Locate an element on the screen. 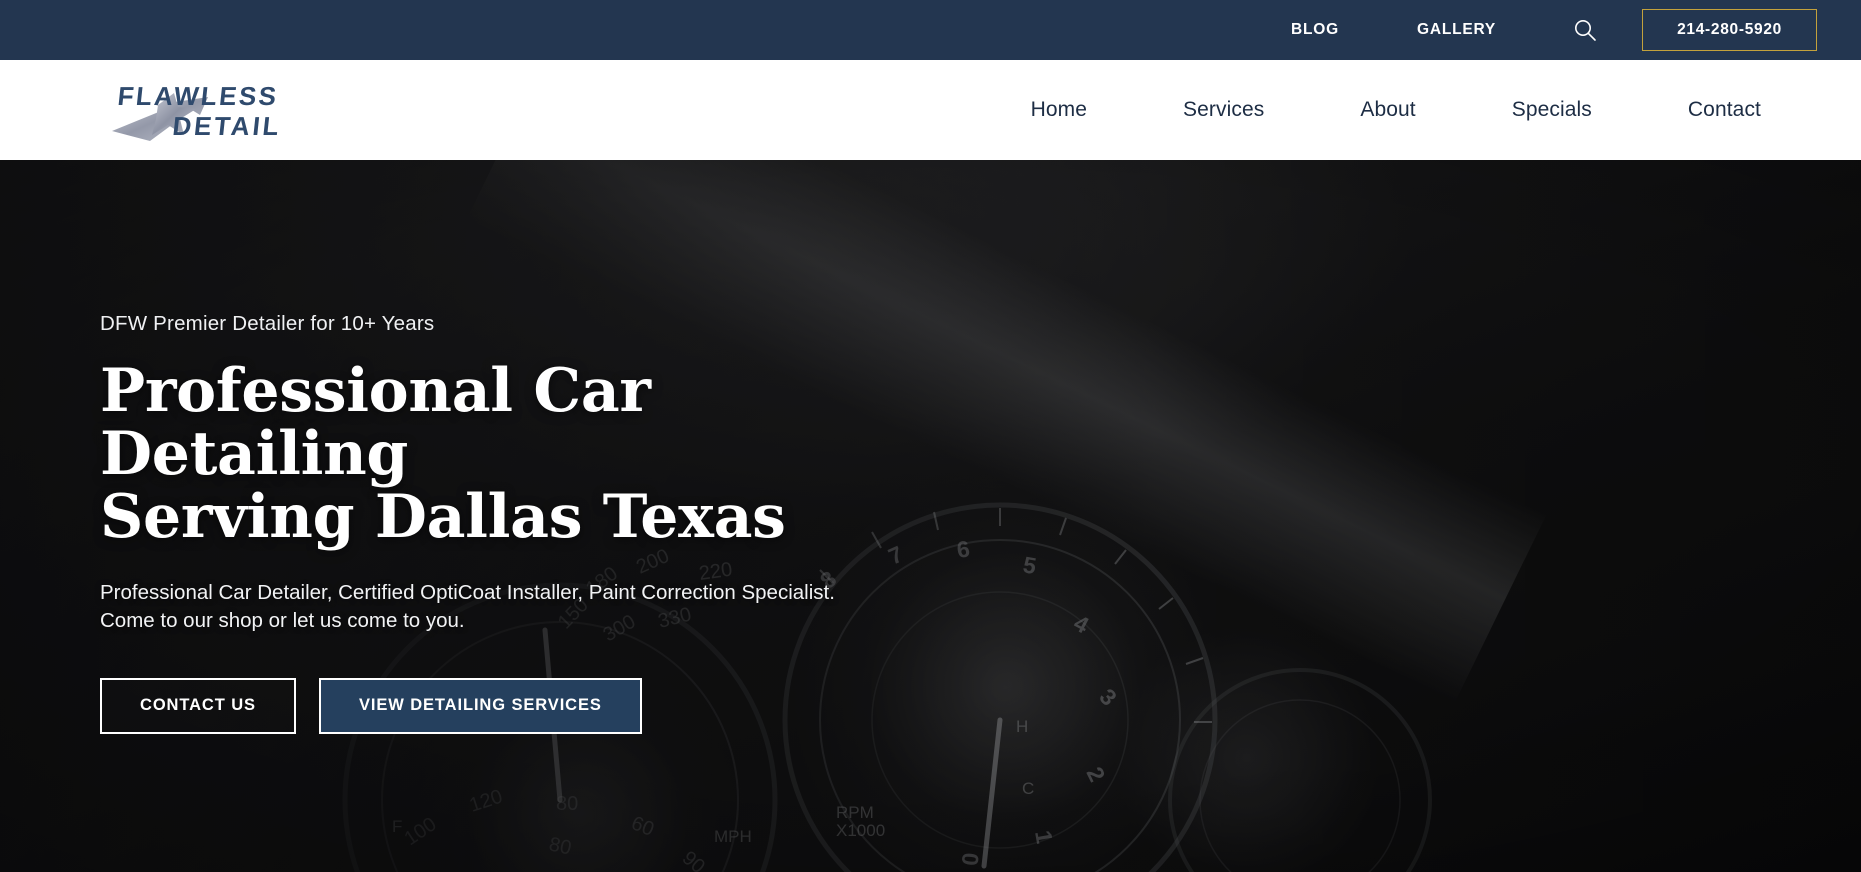  nav-item-contact: Contact is located at coordinates (1700, 110).